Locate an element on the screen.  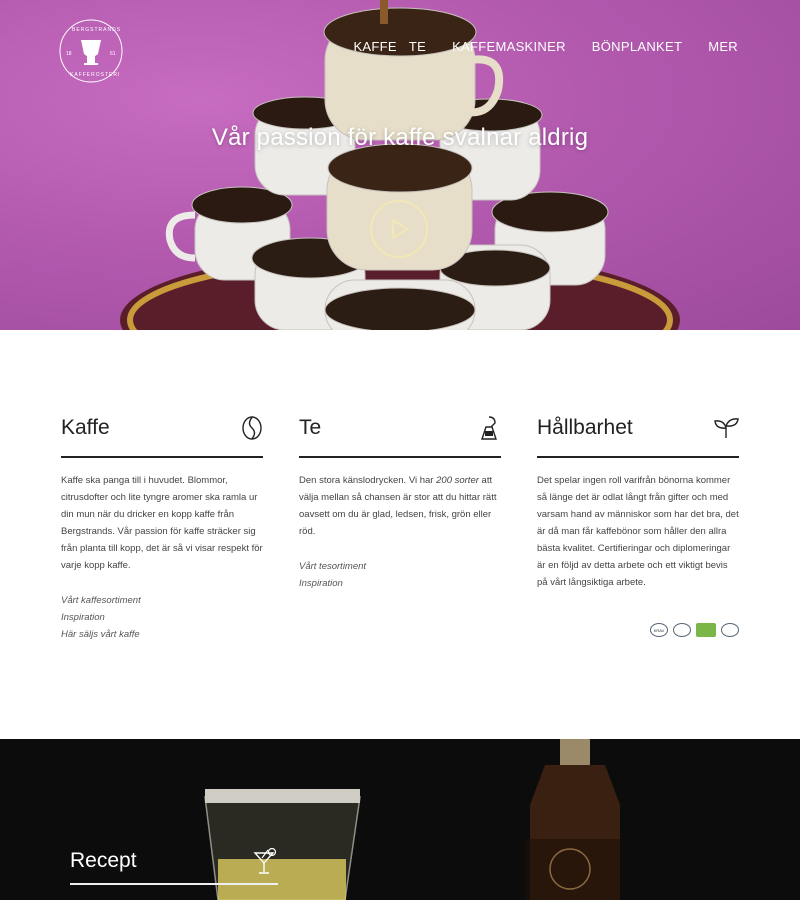
link-har-saljs: Här säljs vårt kaffe is located at coordinates (162, 634).